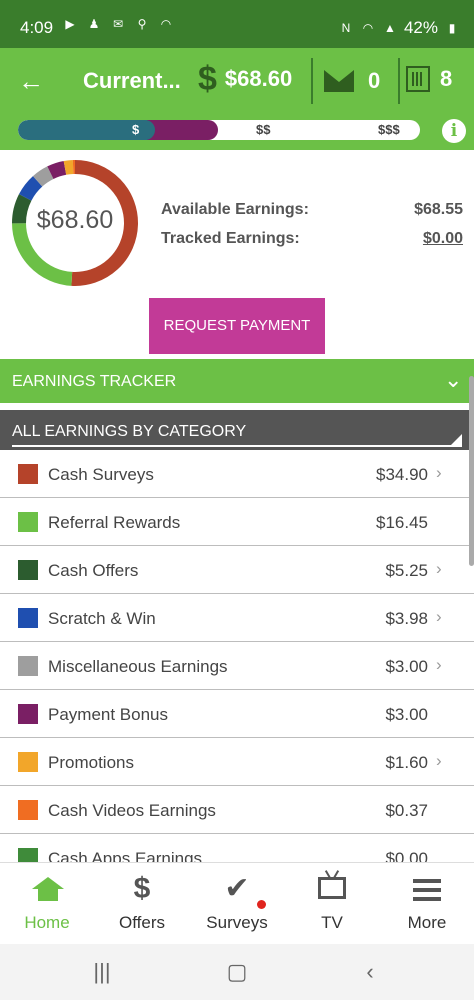 The image size is (474, 1000). Describe the element at coordinates (142, 922) in the screenshot. I see `nav-offers-label: Offers` at that location.